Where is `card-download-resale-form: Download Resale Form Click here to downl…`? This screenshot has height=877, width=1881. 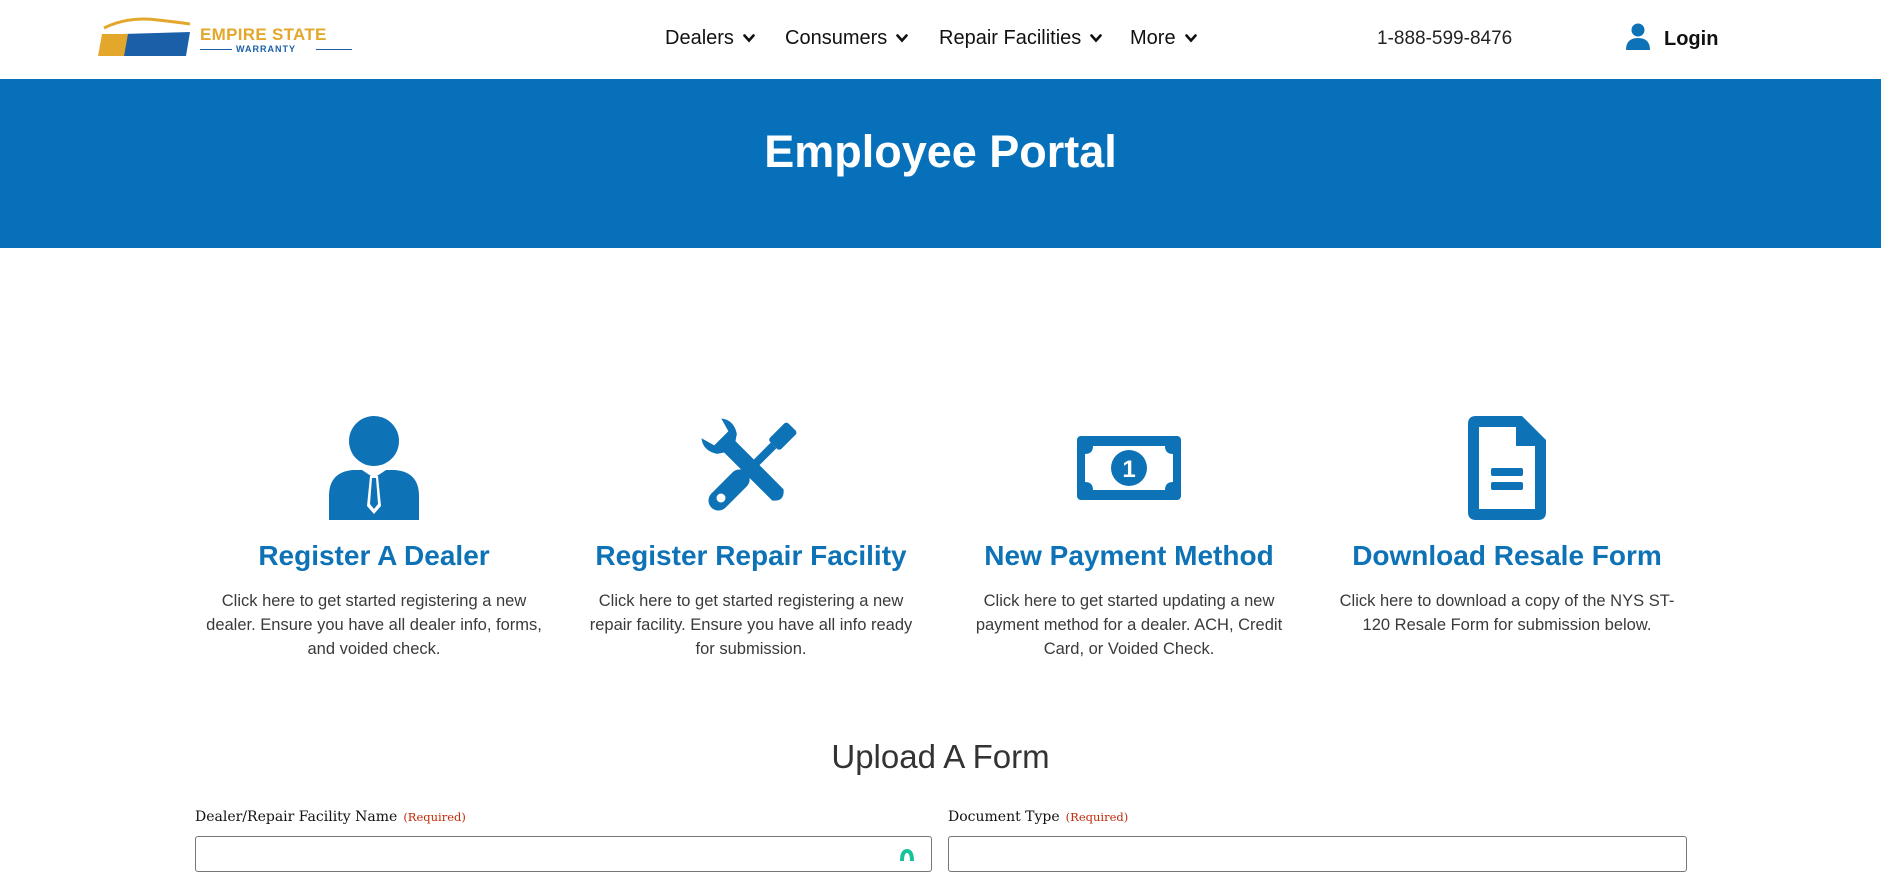 card-download-resale-form: Download Resale Form Click here to downl… is located at coordinates (1507, 526).